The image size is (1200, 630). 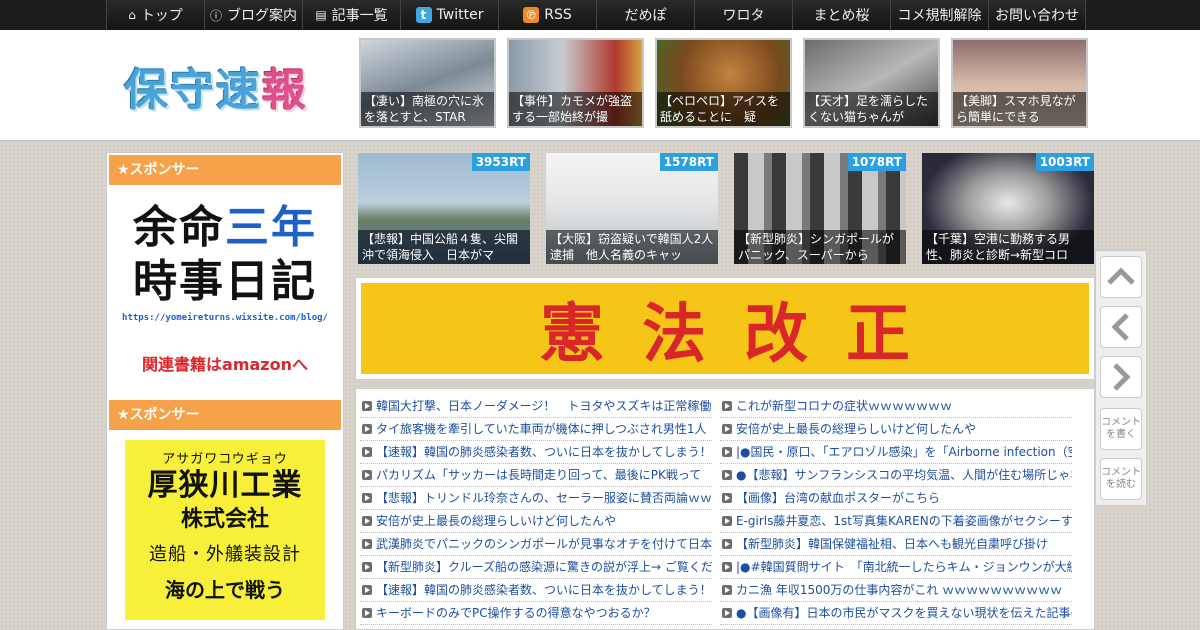 I want to click on list-item: |●#韓国質問サイト 「南北統一したらキム・ジョンウンが大統, so click(x=896, y=567).